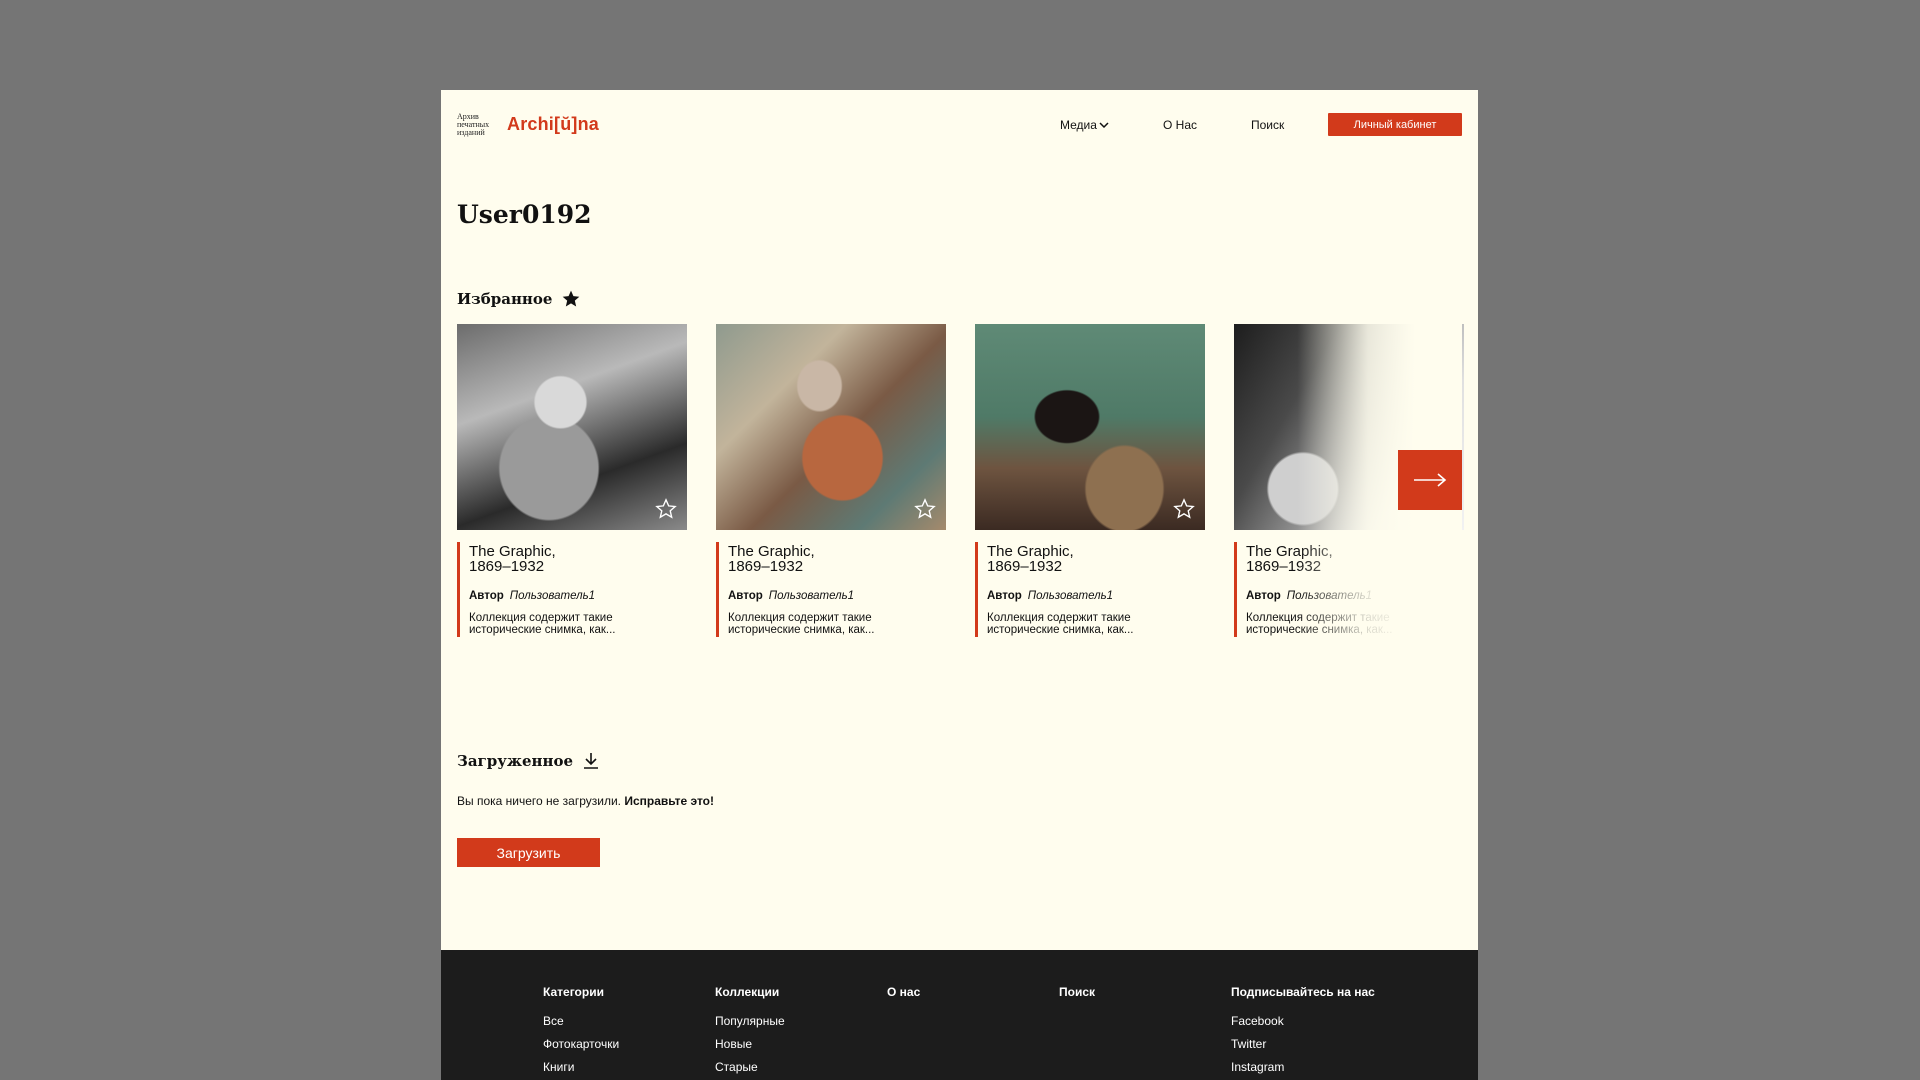 This screenshot has height=1080, width=1920. I want to click on footer-link-twitter: Twitter, so click(1303, 1044).